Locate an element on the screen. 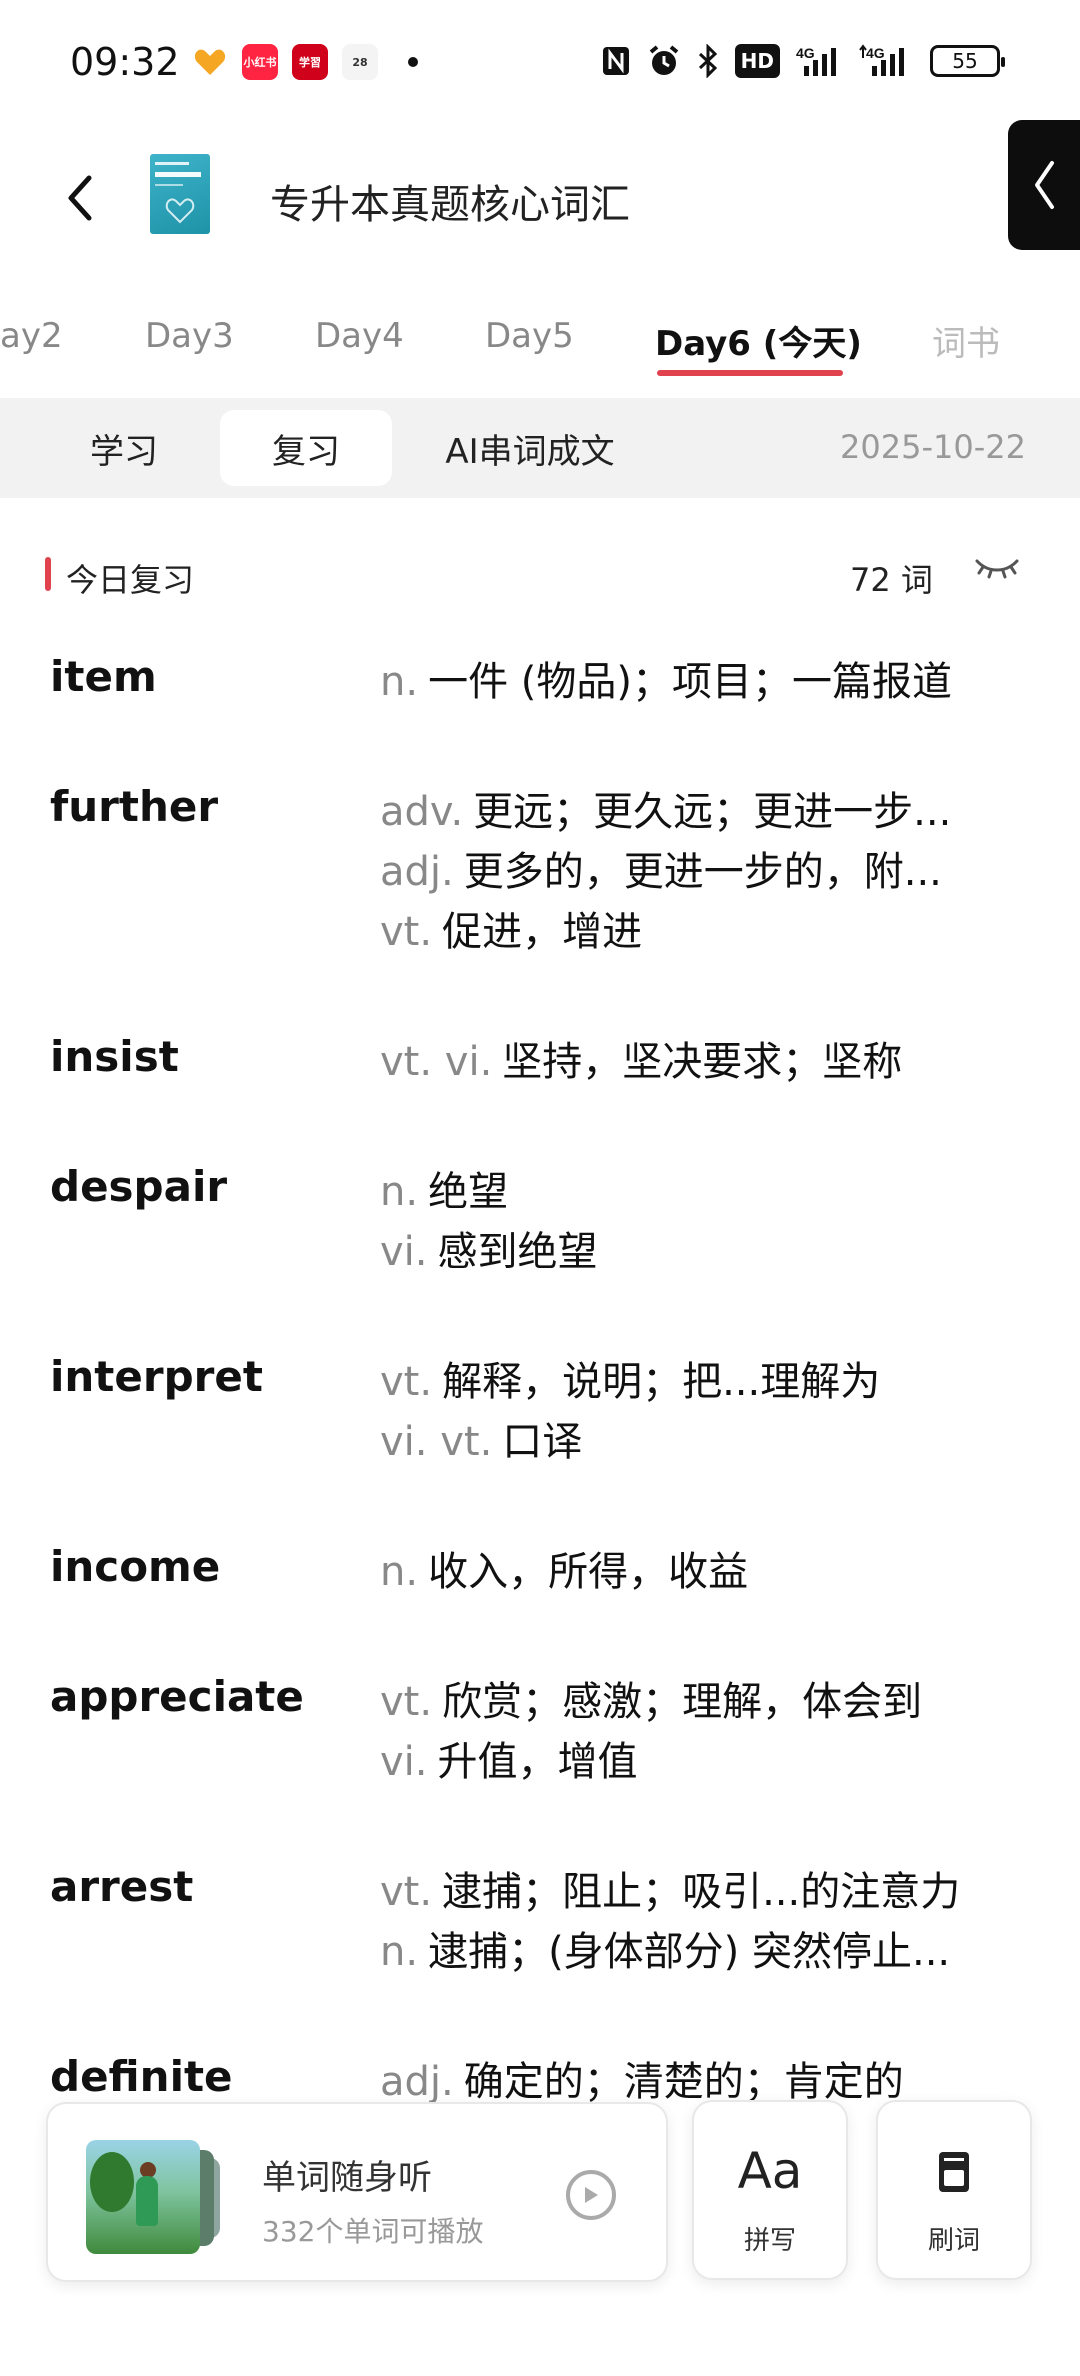 This screenshot has width=1080, height=2376. alarm-icon is located at coordinates (664, 61).